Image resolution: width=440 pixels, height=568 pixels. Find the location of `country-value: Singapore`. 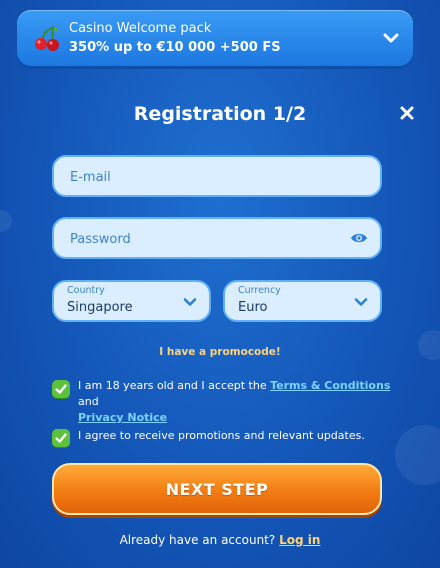

country-value: Singapore is located at coordinates (100, 307).